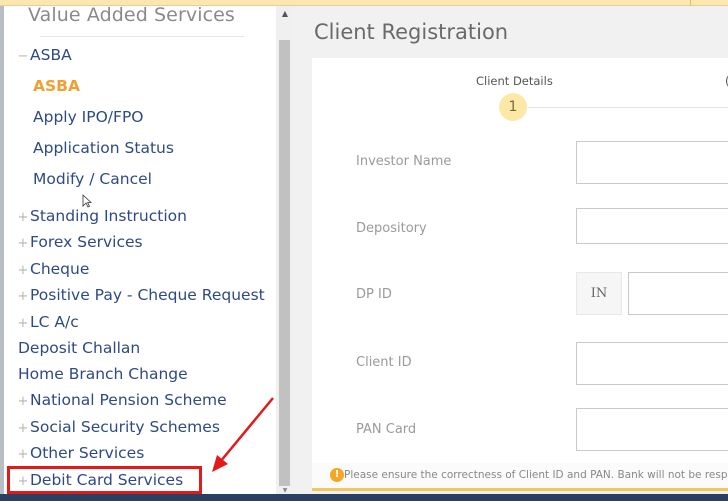  I want to click on menu-label: Home Branch Change, so click(103, 374).